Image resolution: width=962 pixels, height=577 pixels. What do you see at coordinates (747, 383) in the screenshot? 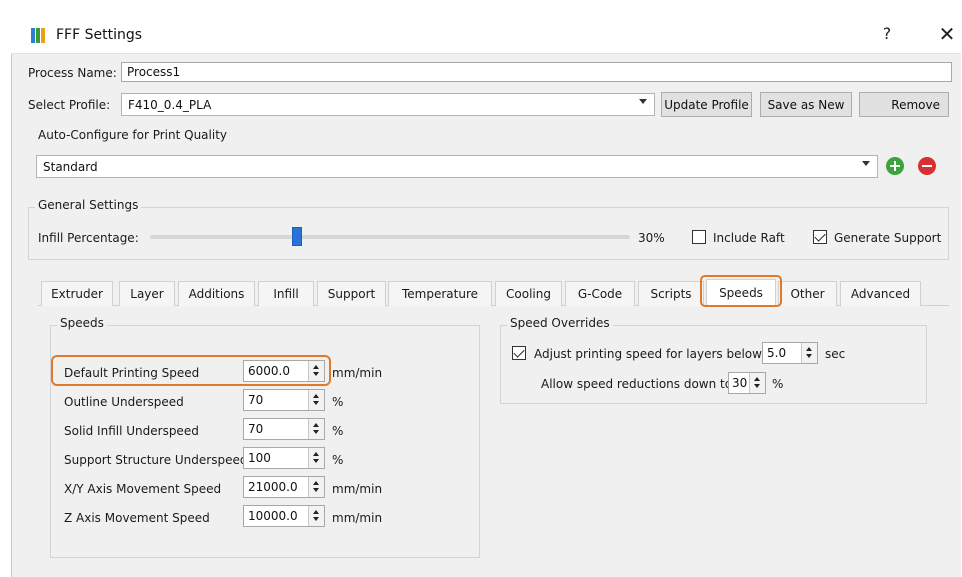
I see `allow-reduction-stepper` at bounding box center [747, 383].